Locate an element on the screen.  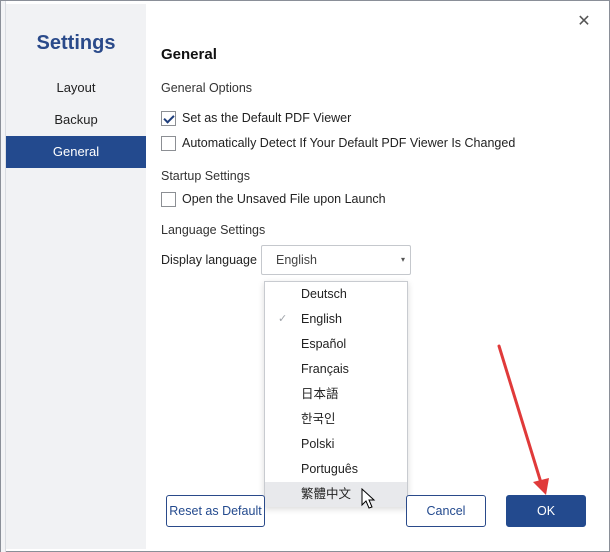
display-language-value: English is located at coordinates (296, 260).